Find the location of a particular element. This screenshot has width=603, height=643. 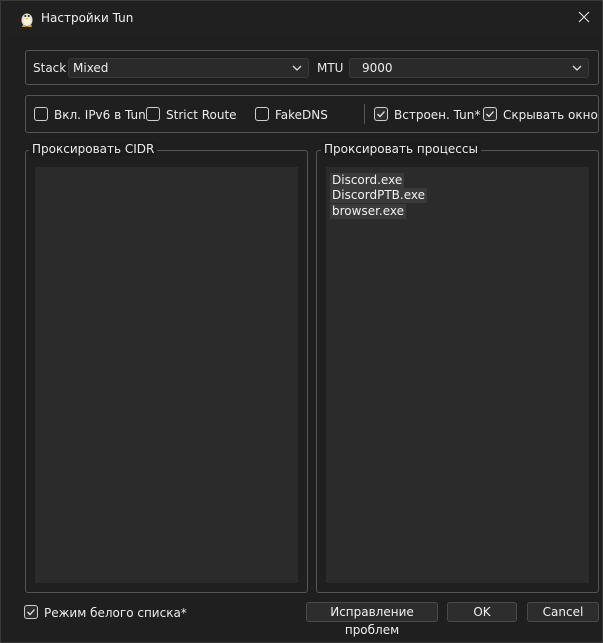

processes-group-title: Проксировать процессы is located at coordinates (401, 149).